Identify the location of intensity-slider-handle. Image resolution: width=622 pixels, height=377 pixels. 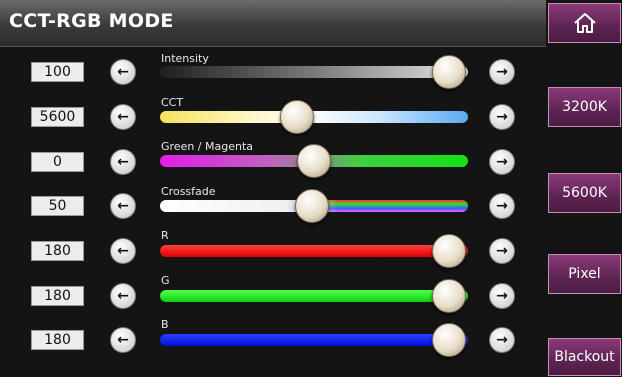
(449, 72).